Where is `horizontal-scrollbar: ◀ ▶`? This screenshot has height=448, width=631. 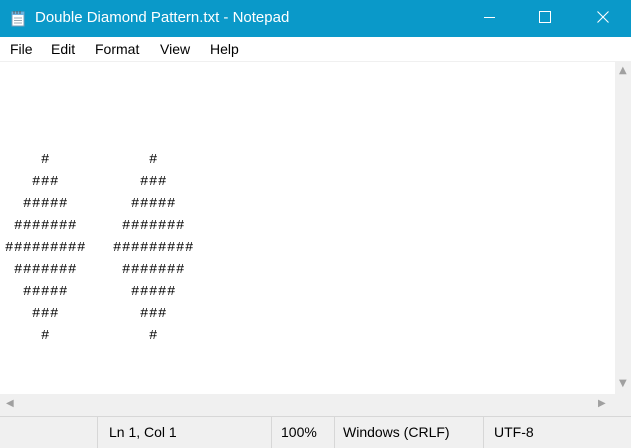 horizontal-scrollbar: ◀ ▶ is located at coordinates (307, 405).